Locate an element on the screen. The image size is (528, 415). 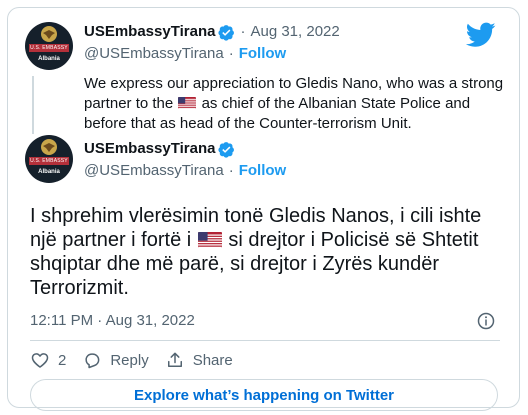
like-button: 2 is located at coordinates (48, 360).